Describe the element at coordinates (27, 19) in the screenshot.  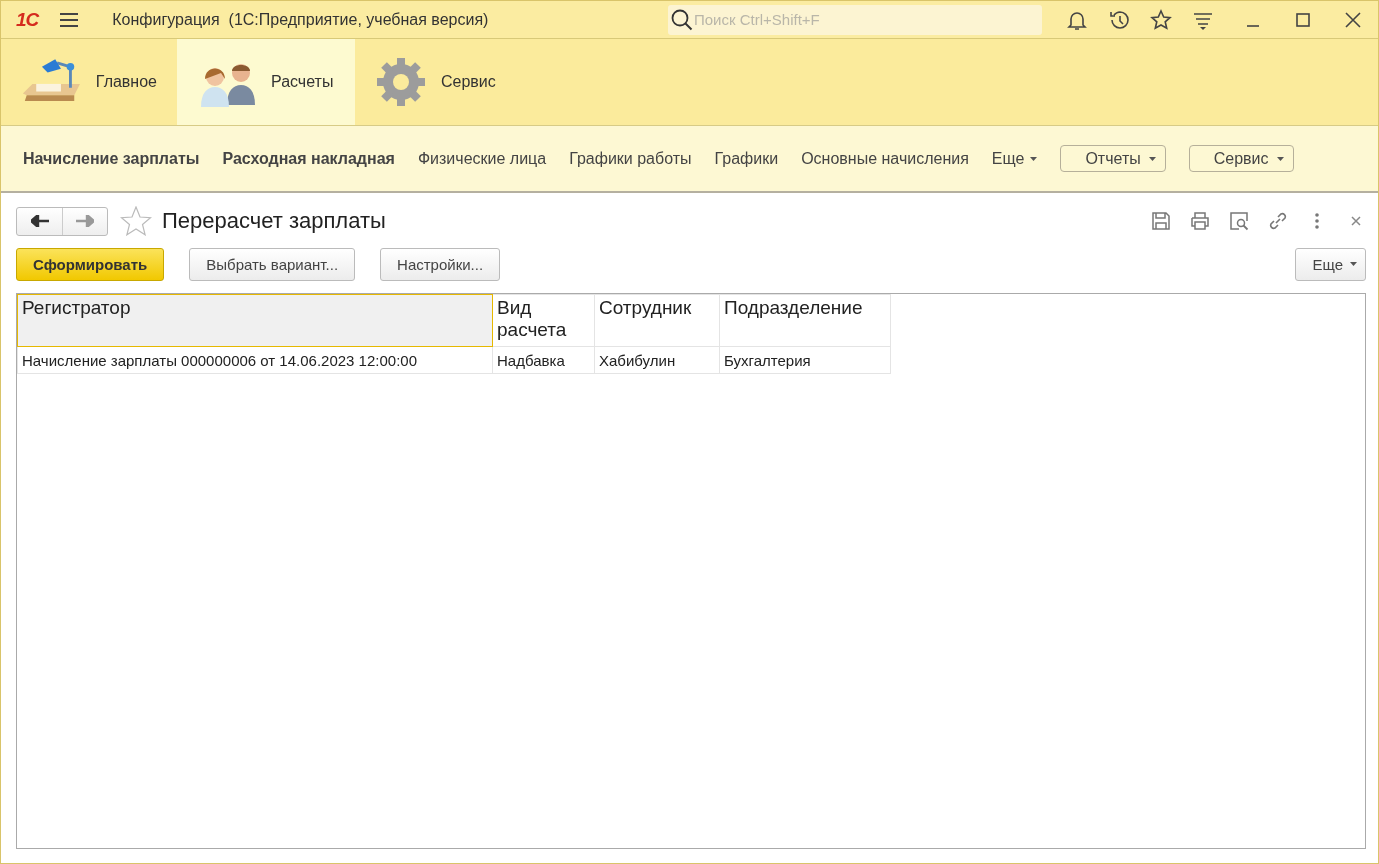
I see `app-logo: 1С` at that location.